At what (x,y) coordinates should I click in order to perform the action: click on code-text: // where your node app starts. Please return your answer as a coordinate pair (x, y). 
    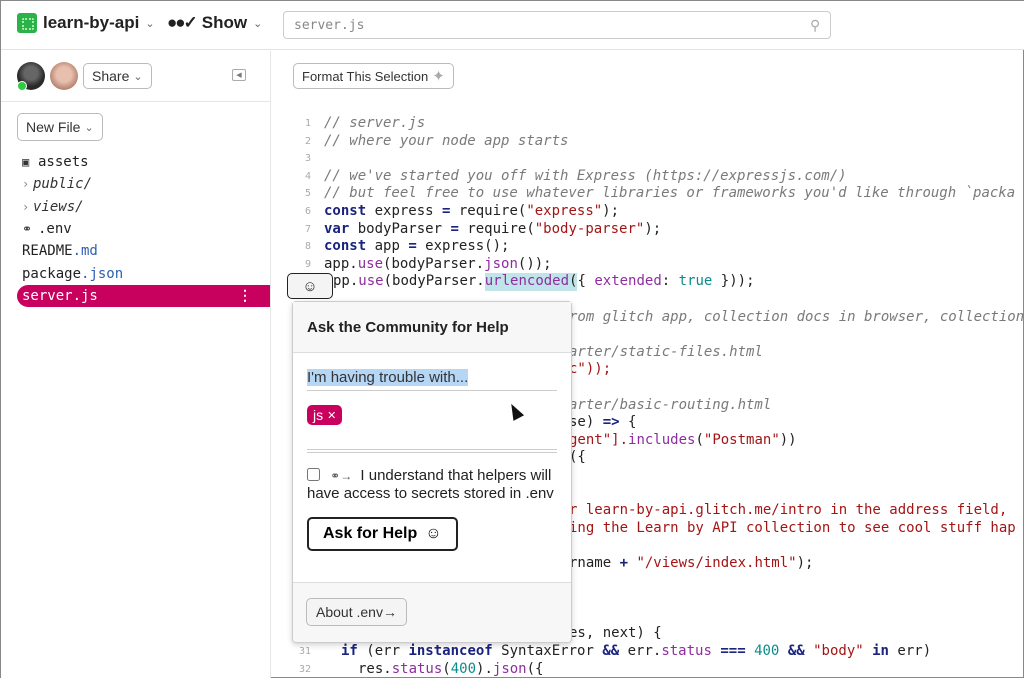
    Looking at the image, I should click on (446, 140).